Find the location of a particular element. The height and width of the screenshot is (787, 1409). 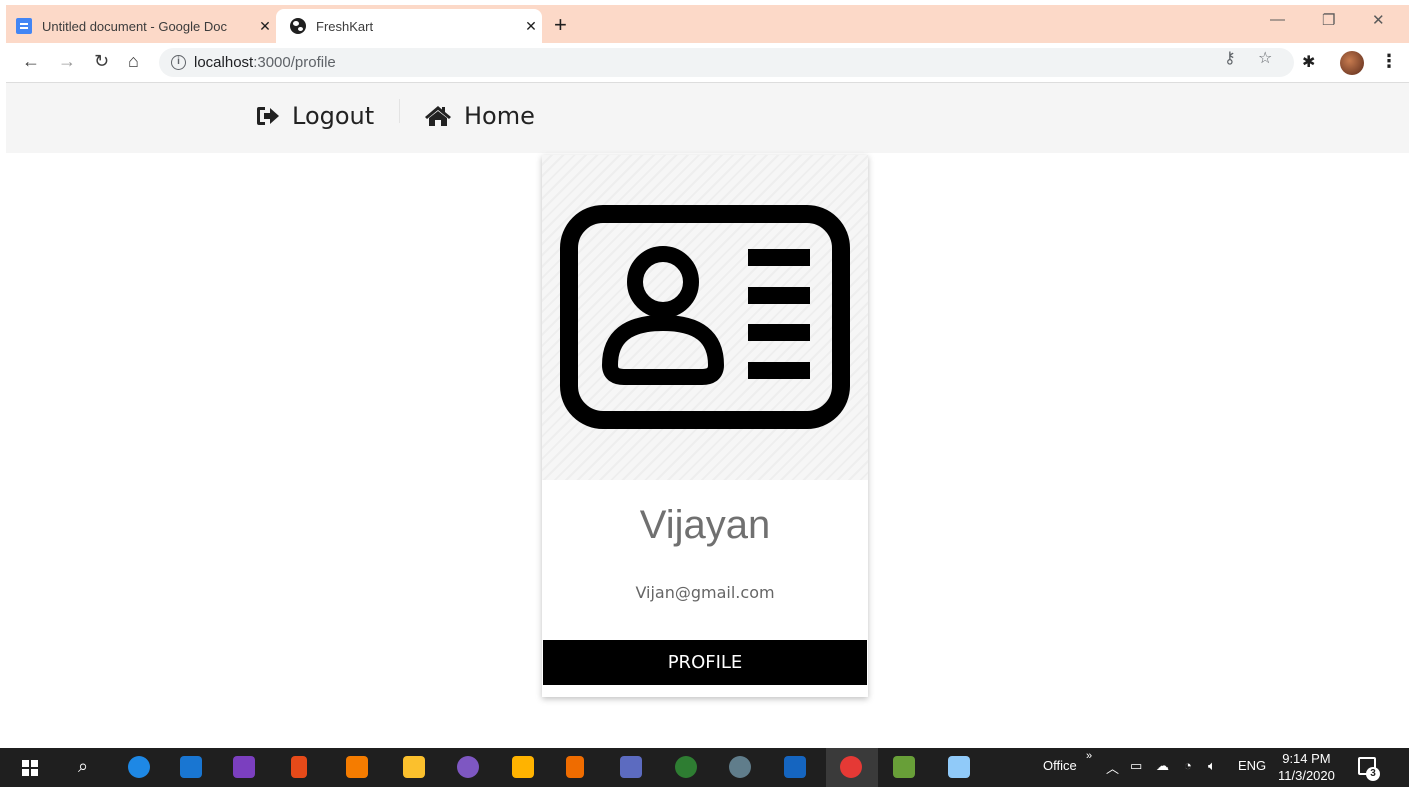

avatar is located at coordinates (1352, 63).